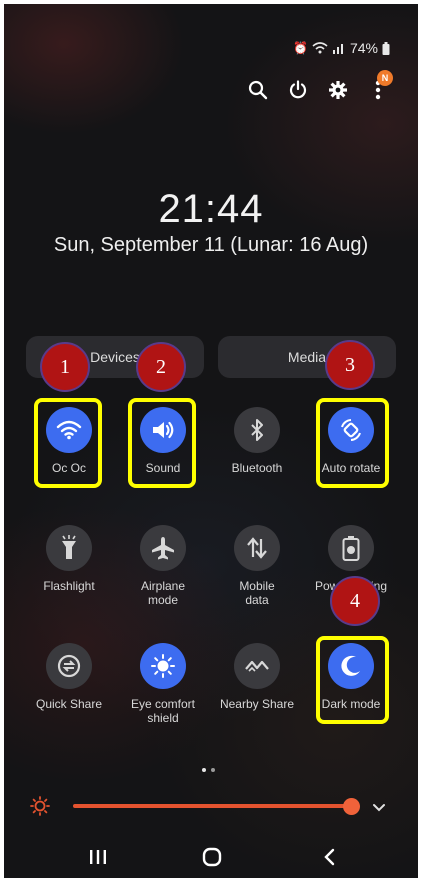 This screenshot has width=423, height=881. What do you see at coordinates (355, 601) in the screenshot?
I see `step-marker-4: 4` at bounding box center [355, 601].